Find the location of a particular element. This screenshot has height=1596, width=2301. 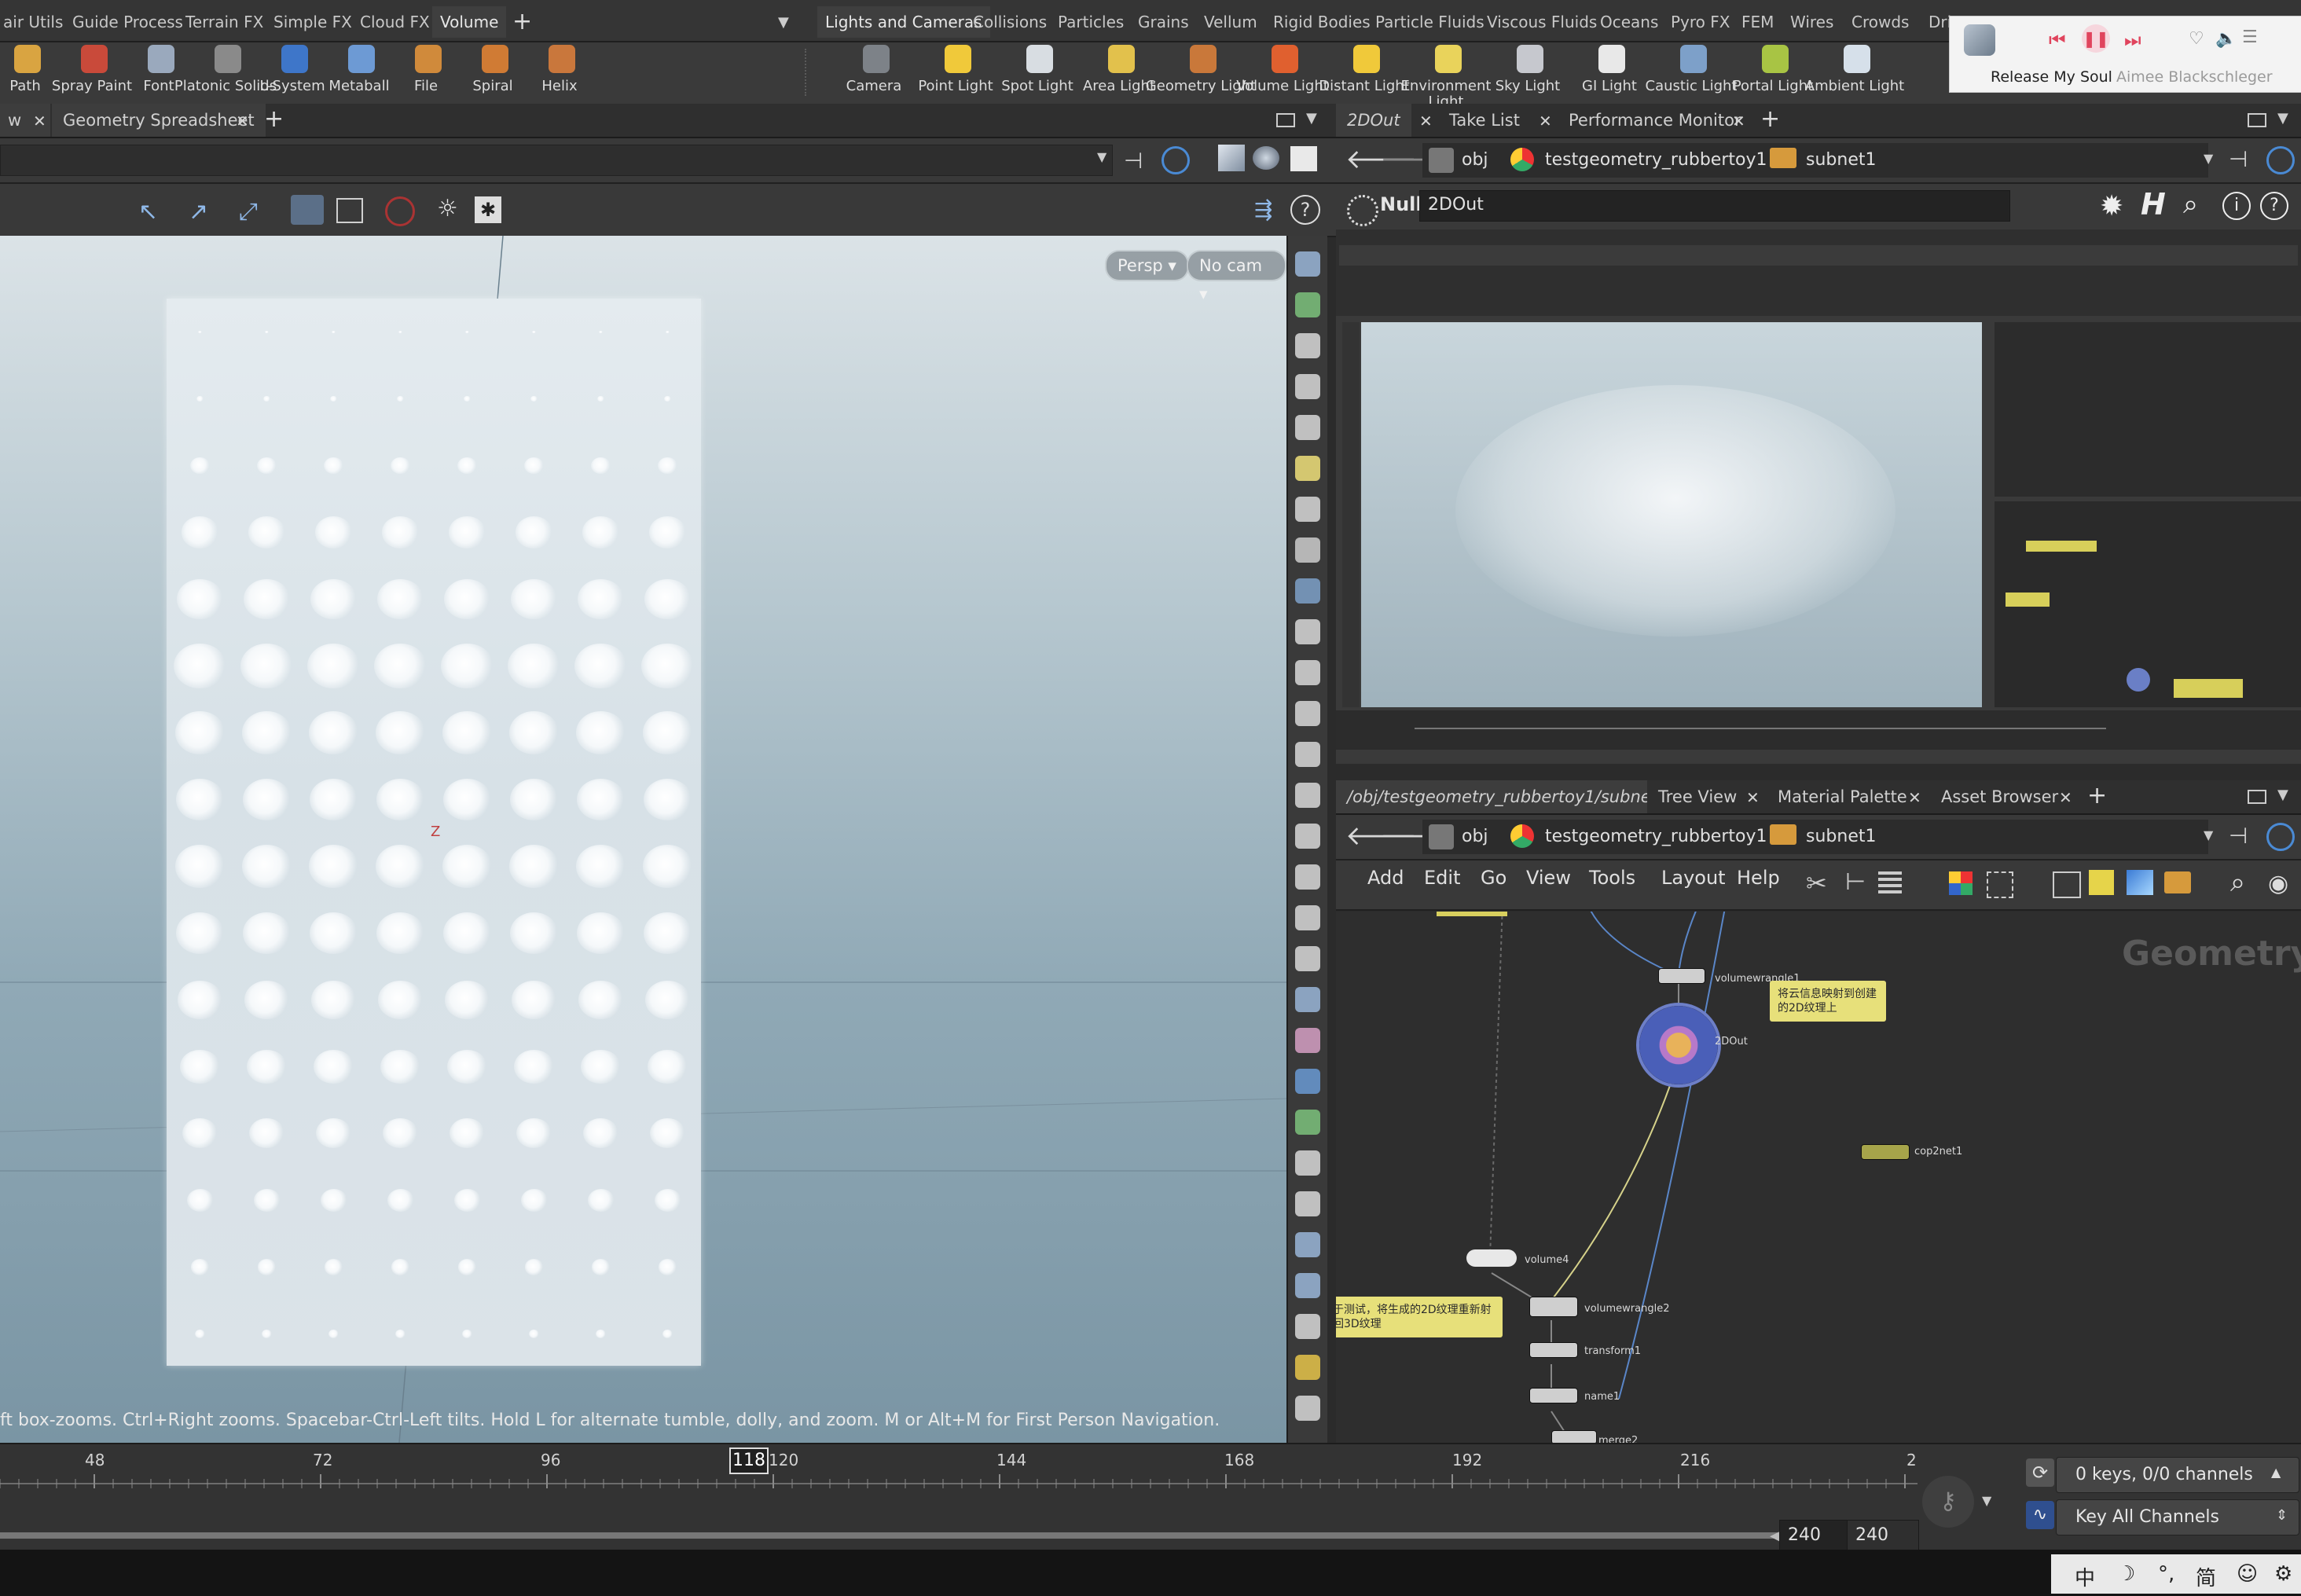

add-shelf-tab-icon: + is located at coordinates (522, 21).